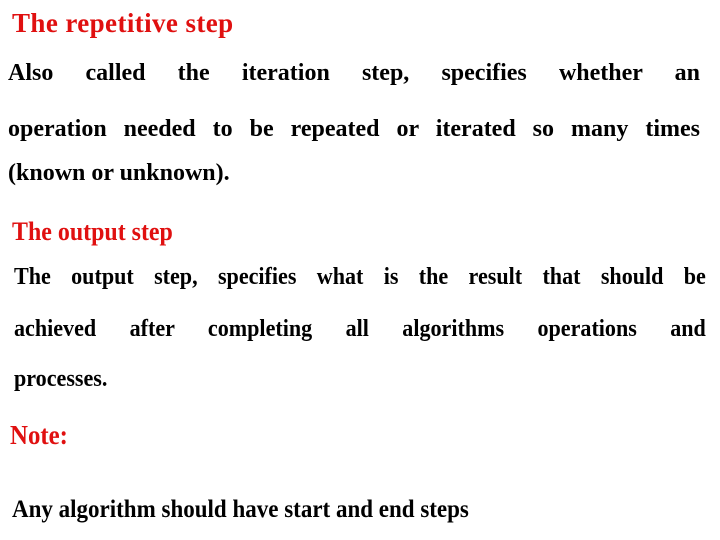 The height and width of the screenshot is (540, 720). What do you see at coordinates (92, 231) in the screenshot?
I see `output-step-heading: The output step` at bounding box center [92, 231].